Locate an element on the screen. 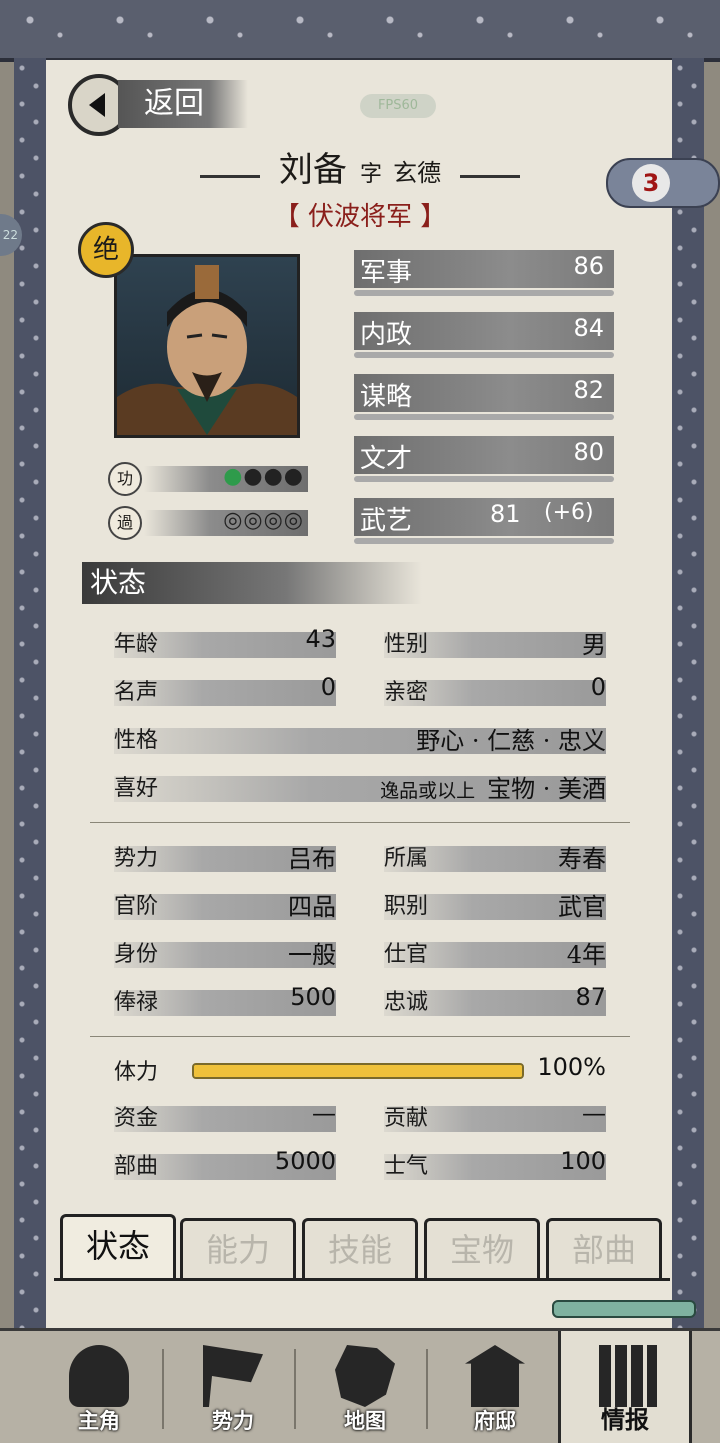  hero-icon is located at coordinates (99, 1376).